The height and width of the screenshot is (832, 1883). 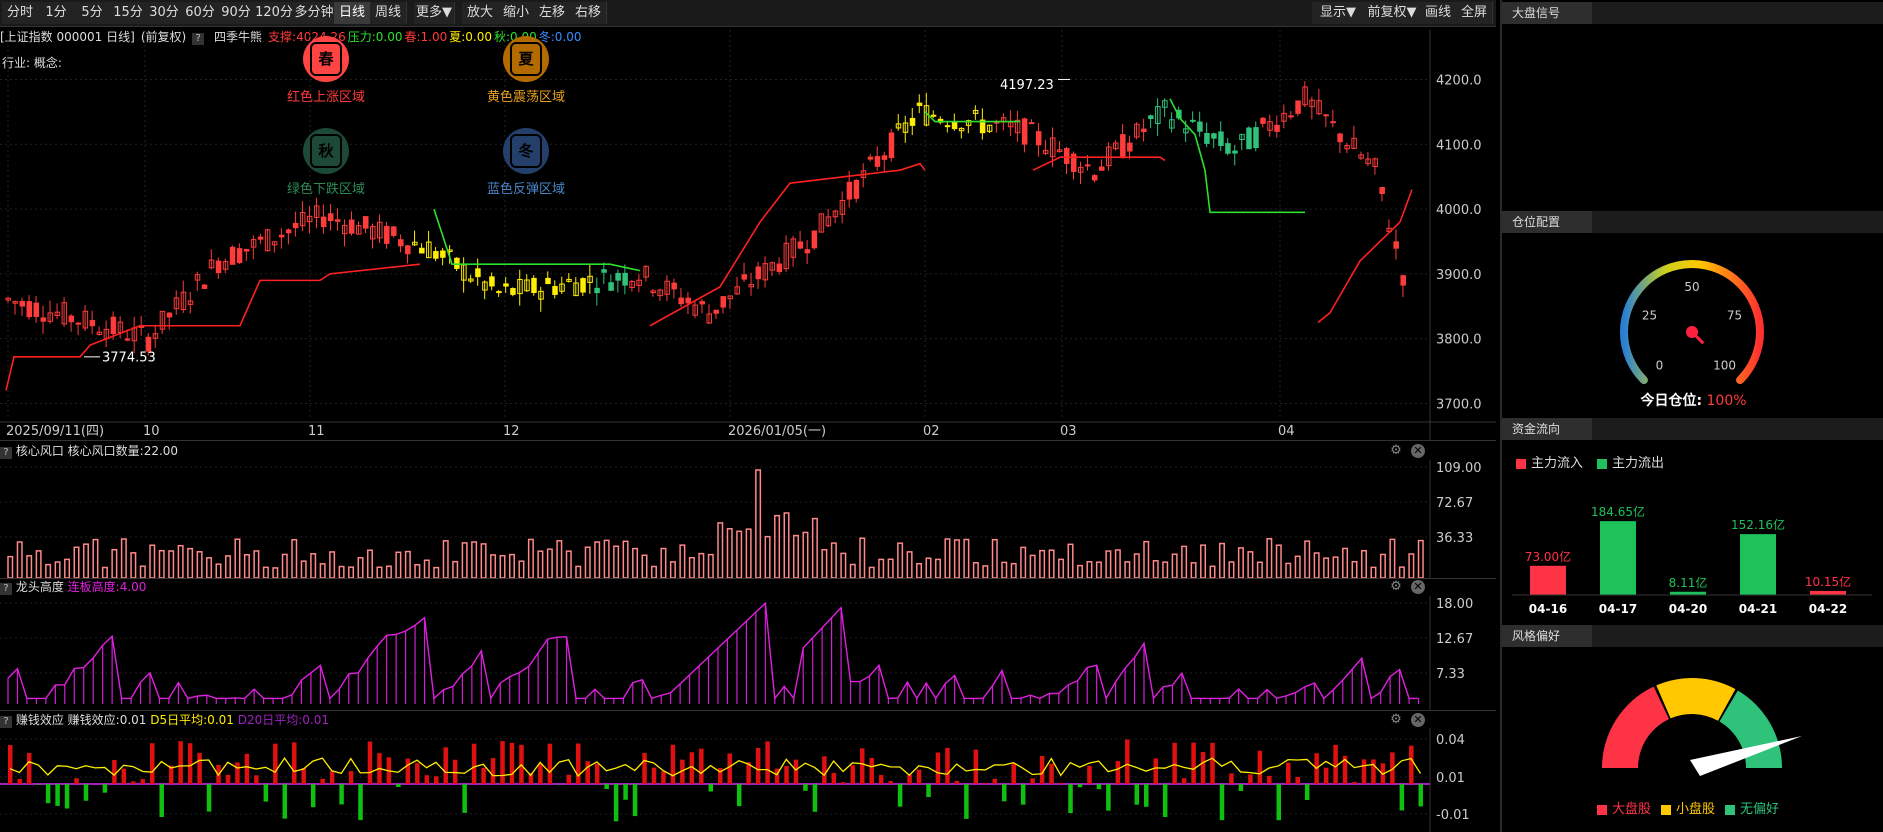 I want to click on y-tick: 3700.0, so click(x=1459, y=405).